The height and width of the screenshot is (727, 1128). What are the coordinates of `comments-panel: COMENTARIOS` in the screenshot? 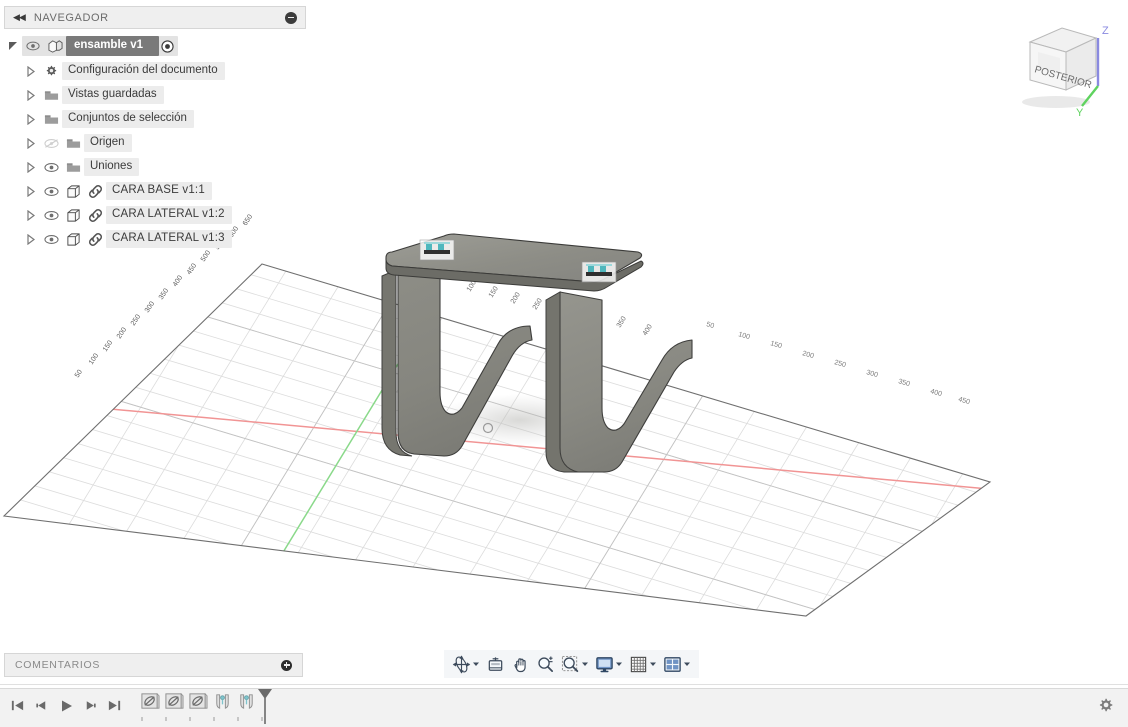 It's located at (153, 665).